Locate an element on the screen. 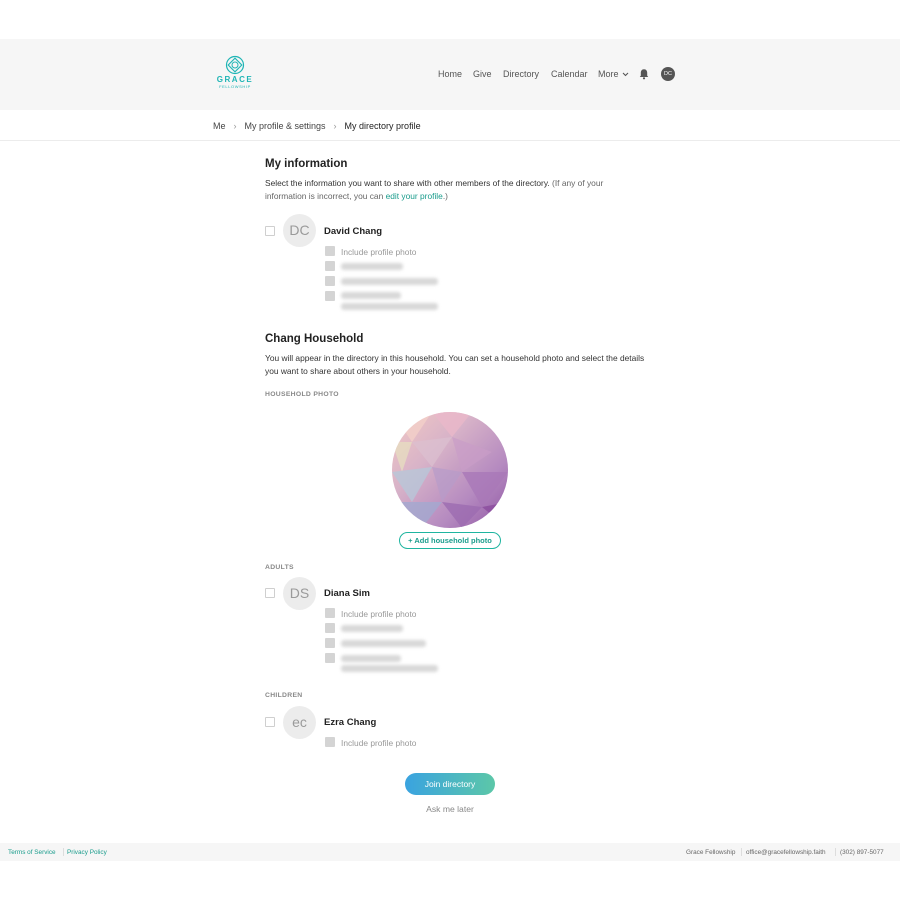  avatar: DC is located at coordinates (299, 230).